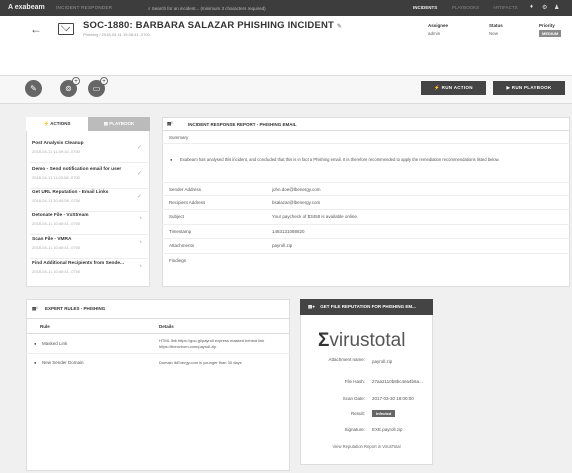 The image size is (572, 473). What do you see at coordinates (550, 33) in the screenshot?
I see `priority-badge: MEDIUM` at bounding box center [550, 33].